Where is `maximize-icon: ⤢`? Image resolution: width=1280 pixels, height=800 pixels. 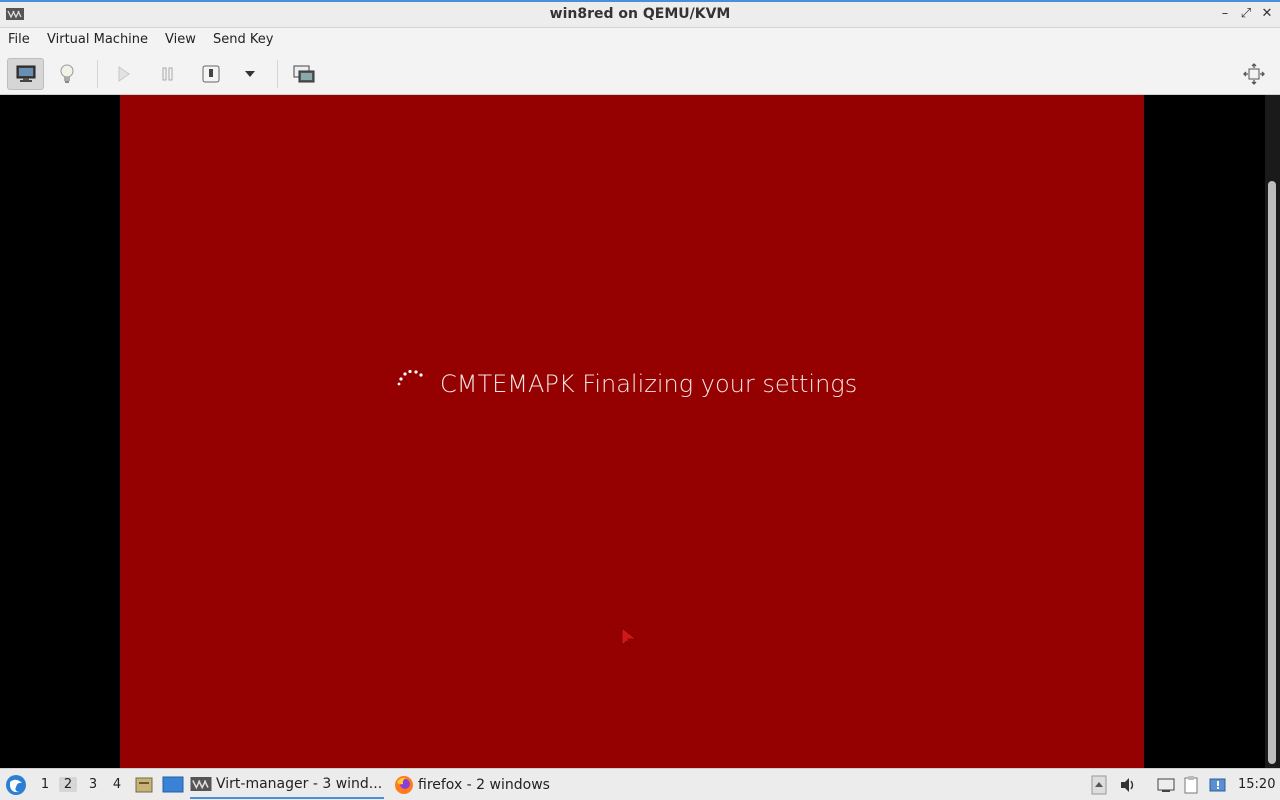
maximize-icon: ⤢ is located at coordinates (1246, 14).